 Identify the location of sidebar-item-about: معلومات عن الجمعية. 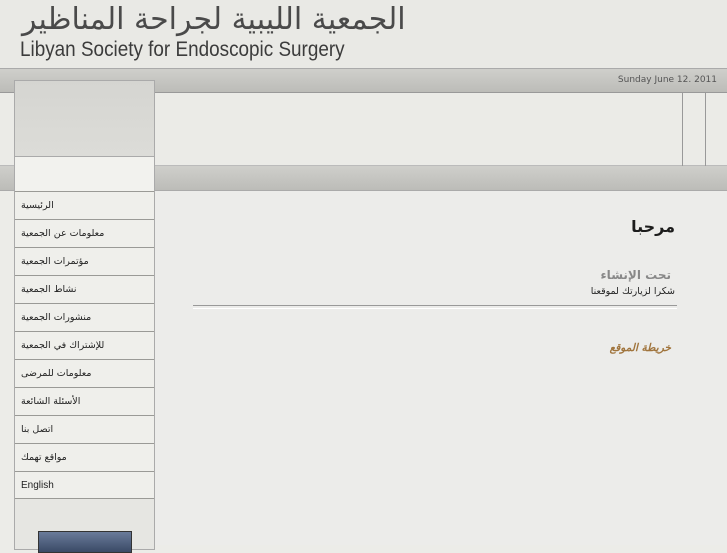
(84, 233).